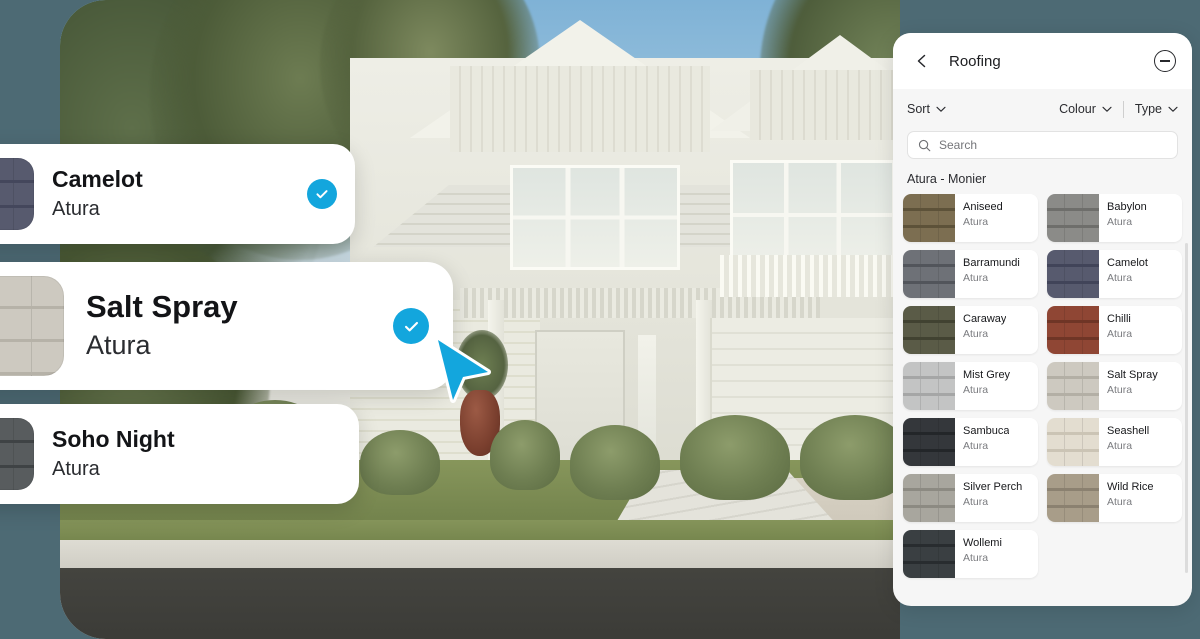  What do you see at coordinates (1132, 375) in the screenshot?
I see `product-tile-name: Salt Spray` at bounding box center [1132, 375].